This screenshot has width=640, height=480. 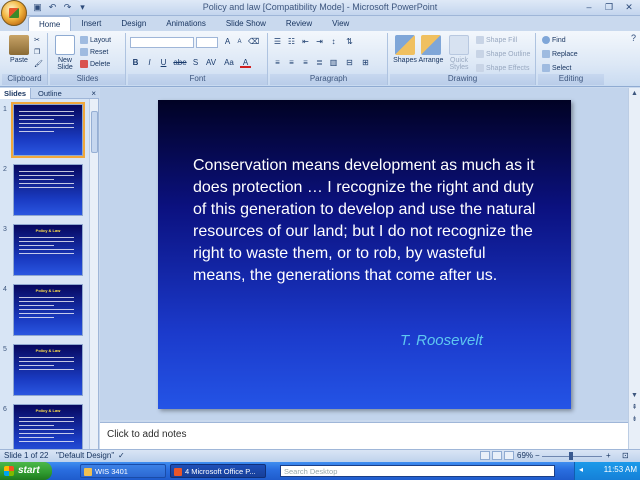 I want to click on decrease-indent-icon: ⇤, so click(x=305, y=42).